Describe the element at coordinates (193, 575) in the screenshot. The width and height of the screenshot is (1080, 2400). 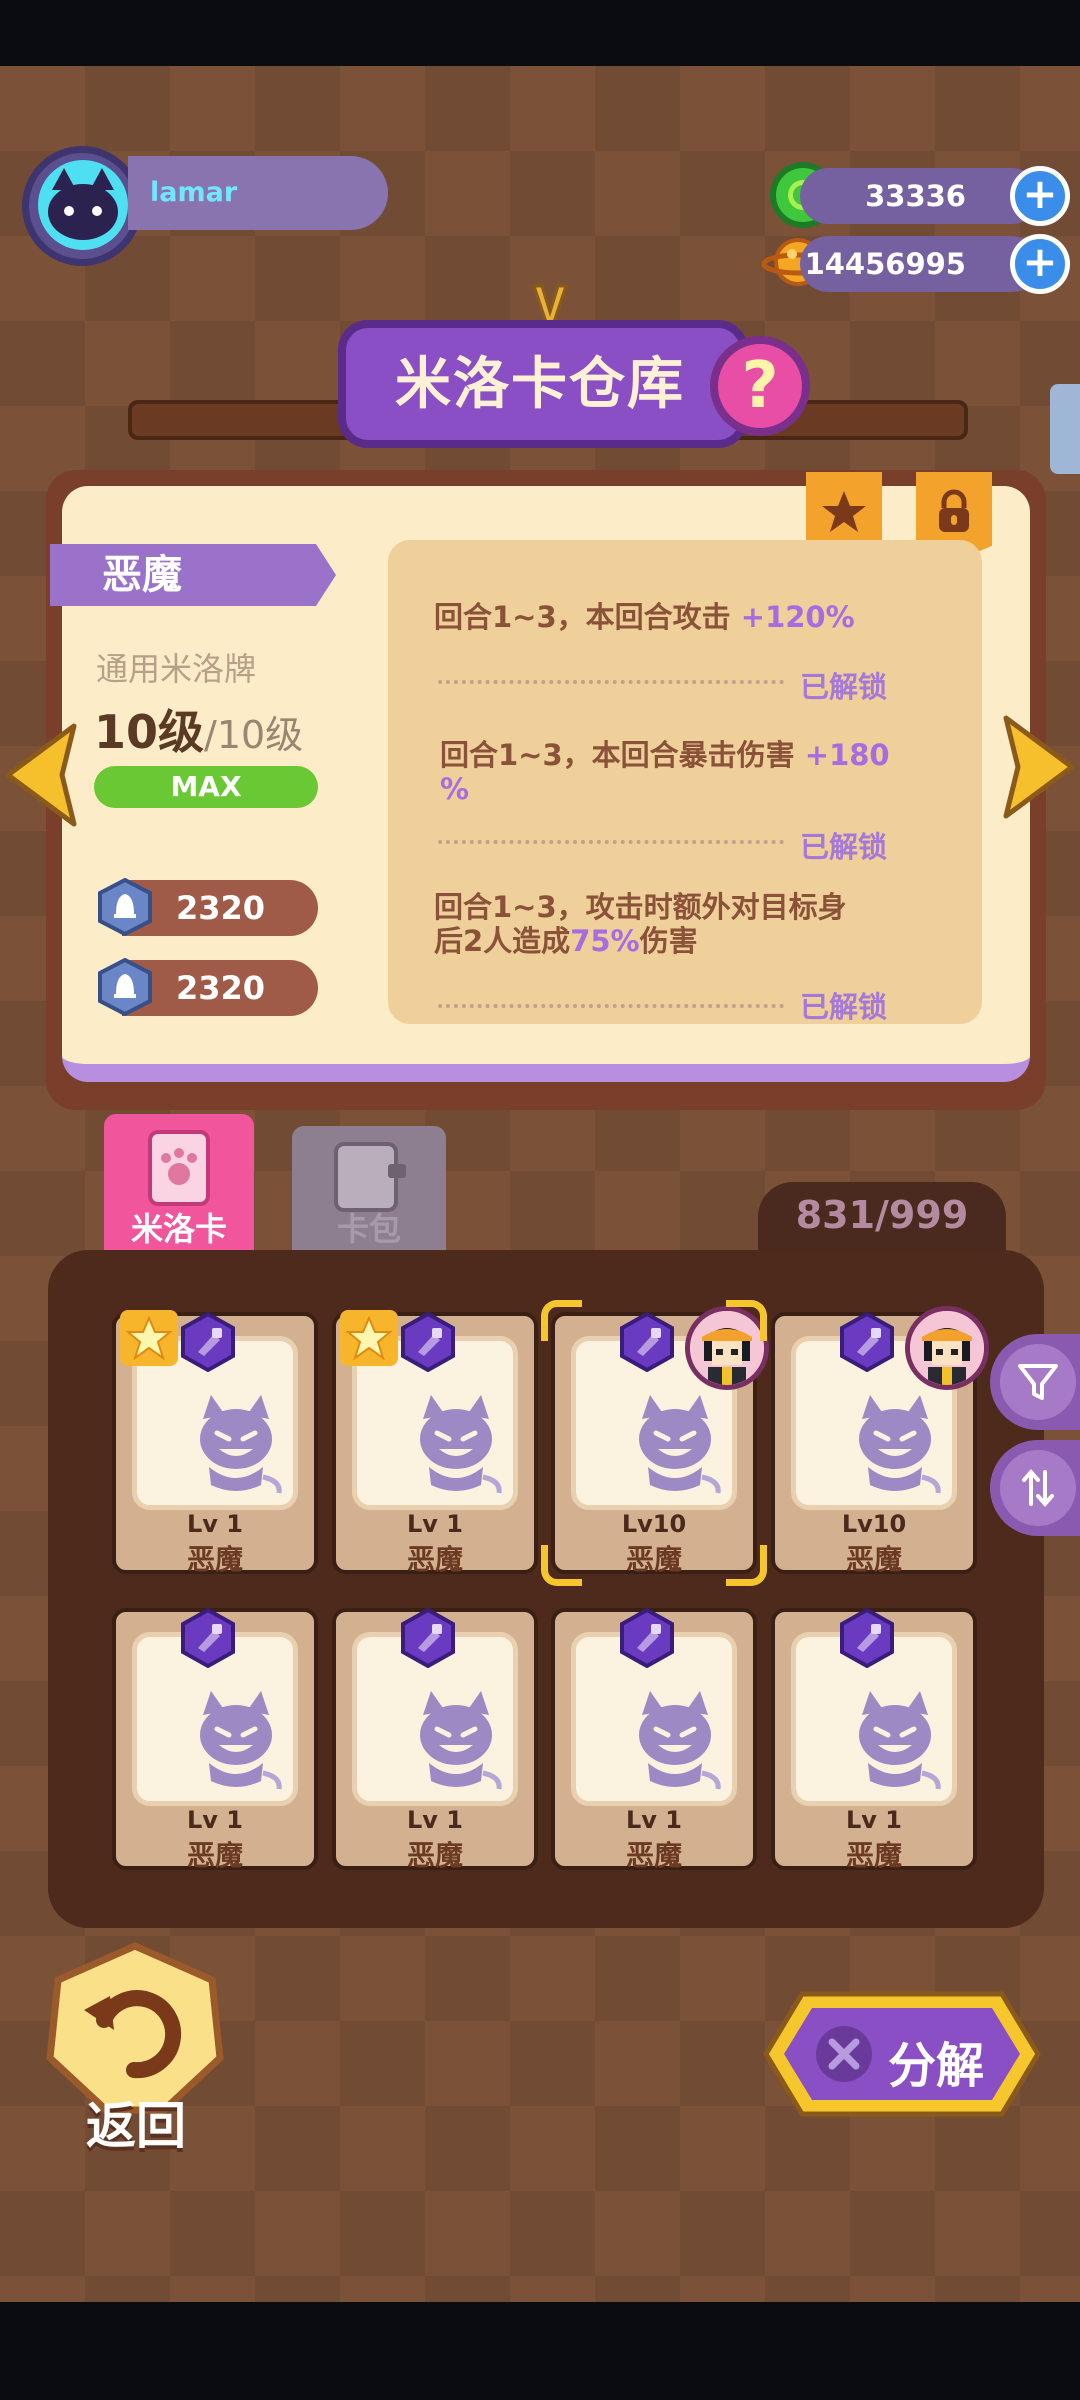
I see `card-name-ribbon: 恶魔` at that location.